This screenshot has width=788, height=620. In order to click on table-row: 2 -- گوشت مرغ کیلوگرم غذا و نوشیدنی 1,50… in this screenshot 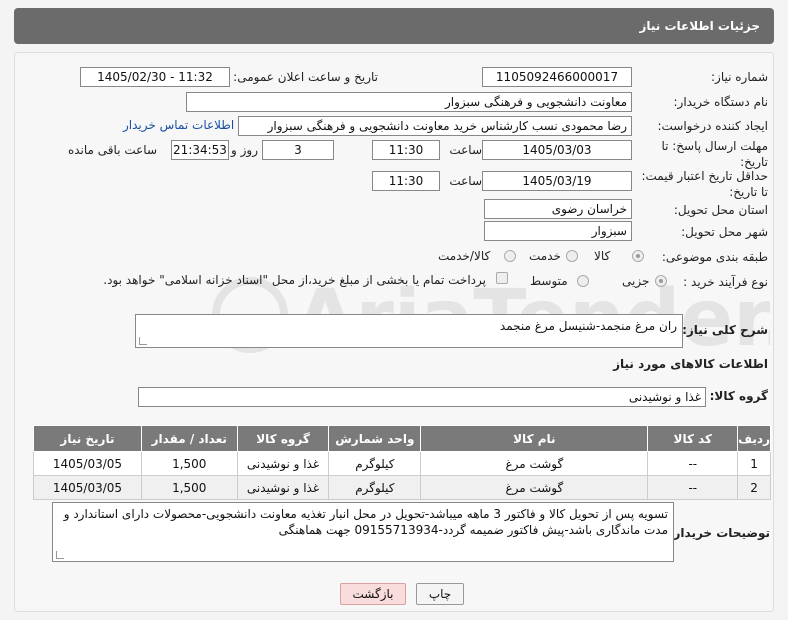, I will do `click(402, 487)`.